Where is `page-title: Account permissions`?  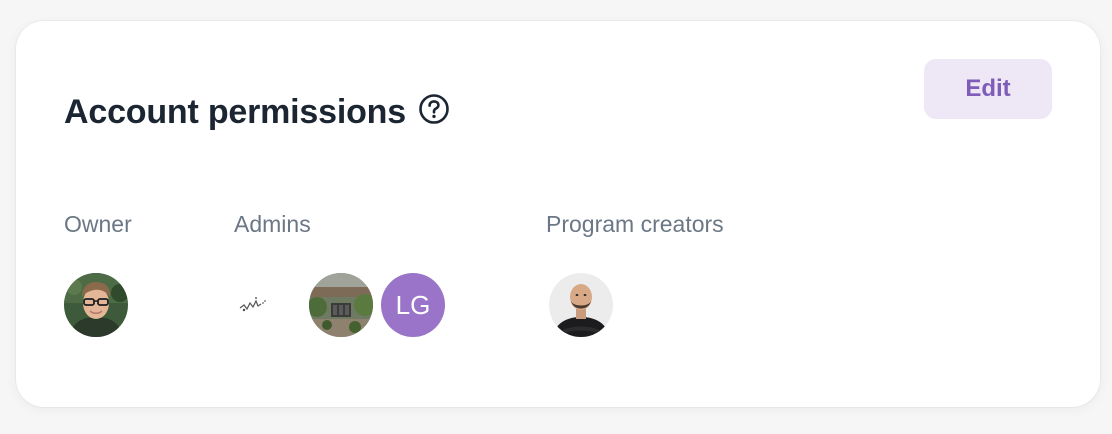
page-title: Account permissions is located at coordinates (235, 112).